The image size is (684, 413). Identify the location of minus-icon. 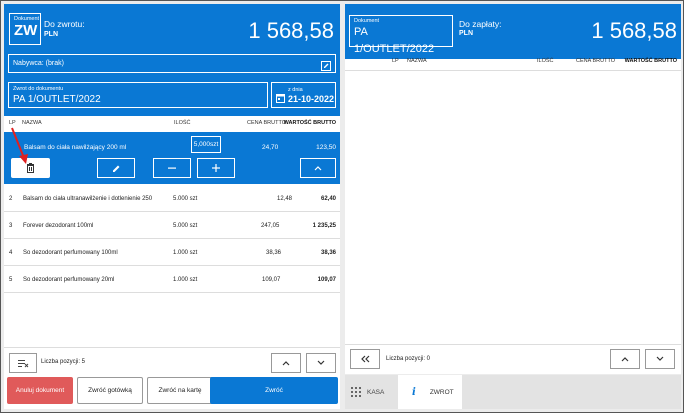
(172, 168).